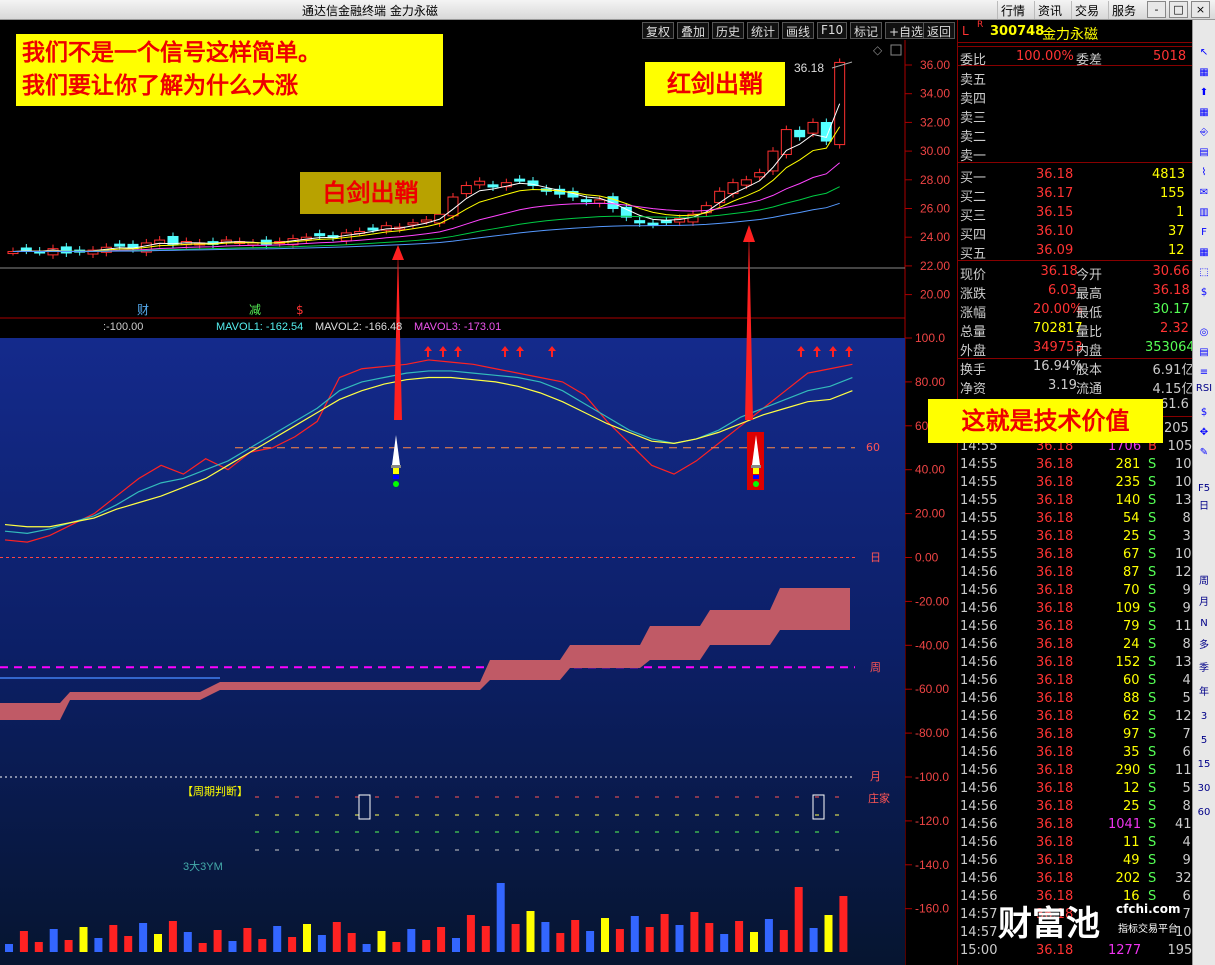  Describe the element at coordinates (1204, 213) in the screenshot. I see `toolbar-icon: ▥` at that location.